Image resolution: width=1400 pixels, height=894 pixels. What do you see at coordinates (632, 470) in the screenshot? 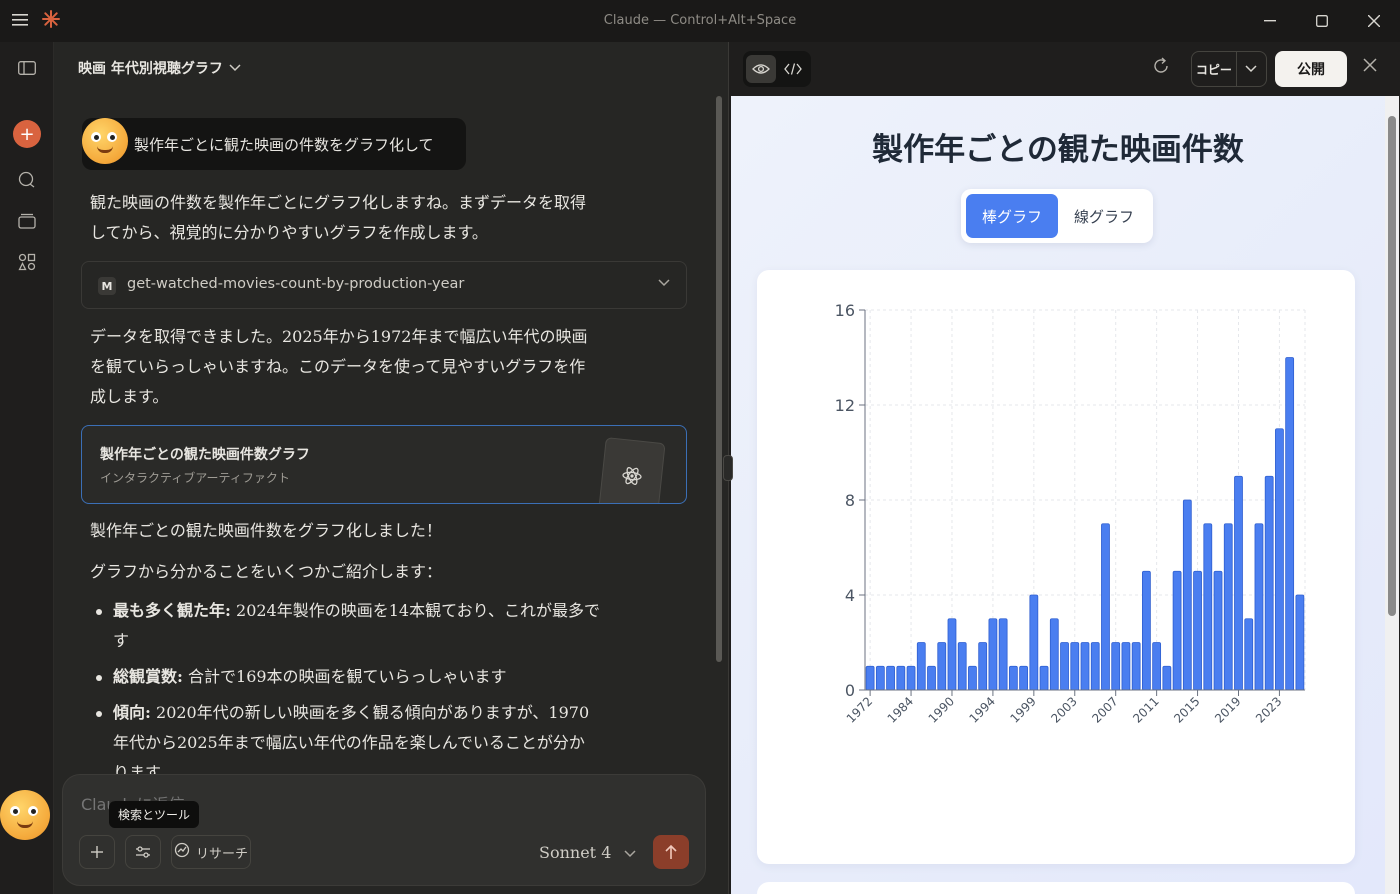
I see `atom-icon` at bounding box center [632, 470].